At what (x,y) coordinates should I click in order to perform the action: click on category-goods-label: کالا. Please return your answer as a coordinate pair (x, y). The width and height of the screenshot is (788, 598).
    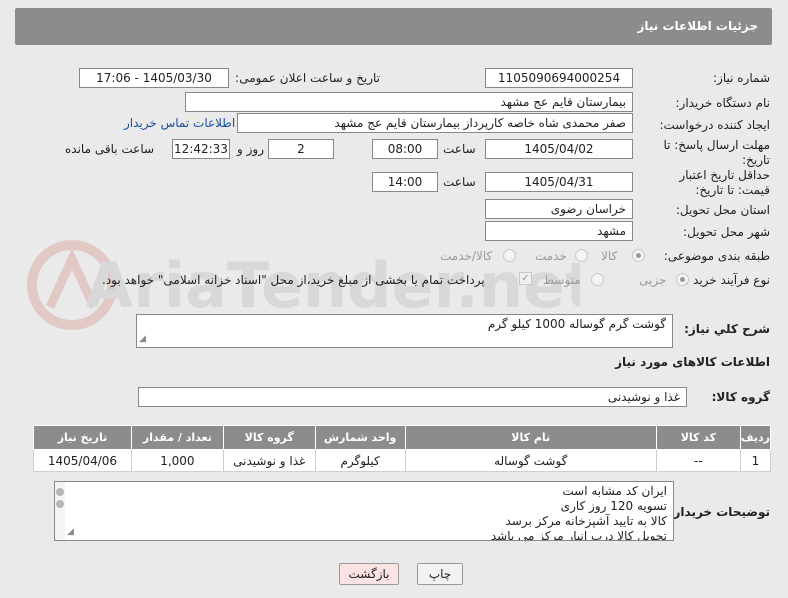
    Looking at the image, I should click on (609, 256).